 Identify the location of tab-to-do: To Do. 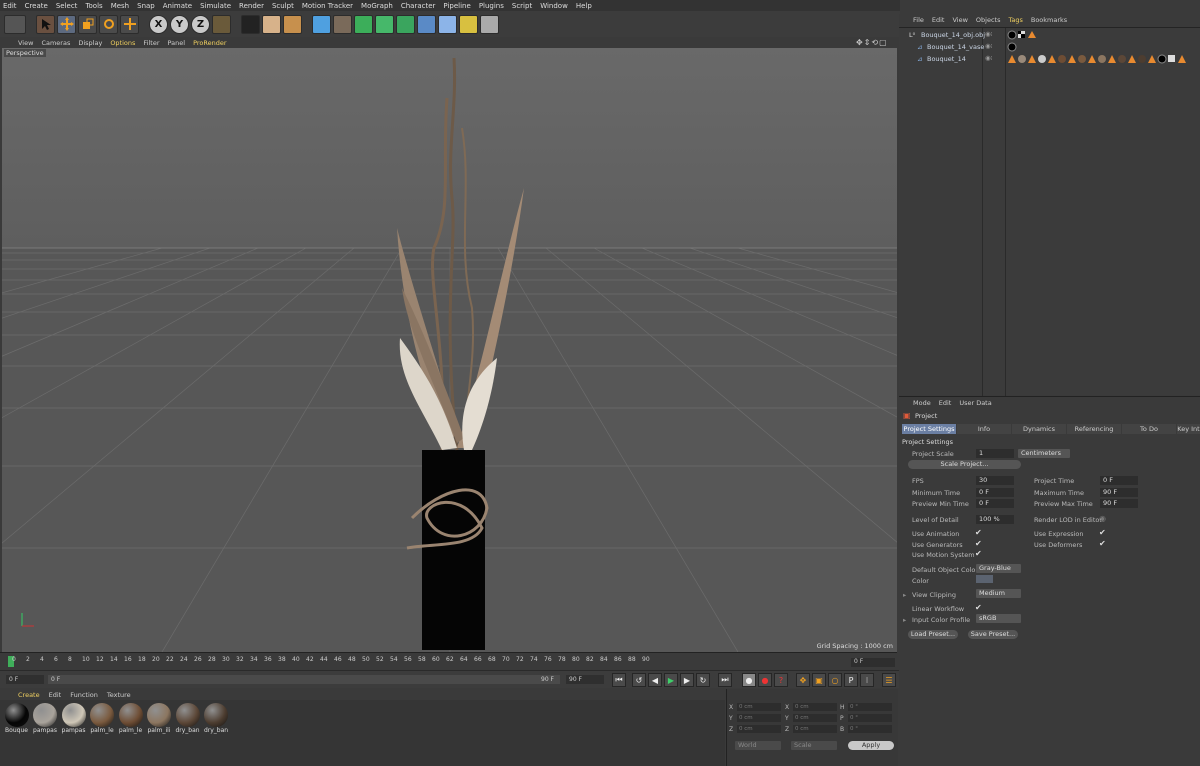
(1149, 429).